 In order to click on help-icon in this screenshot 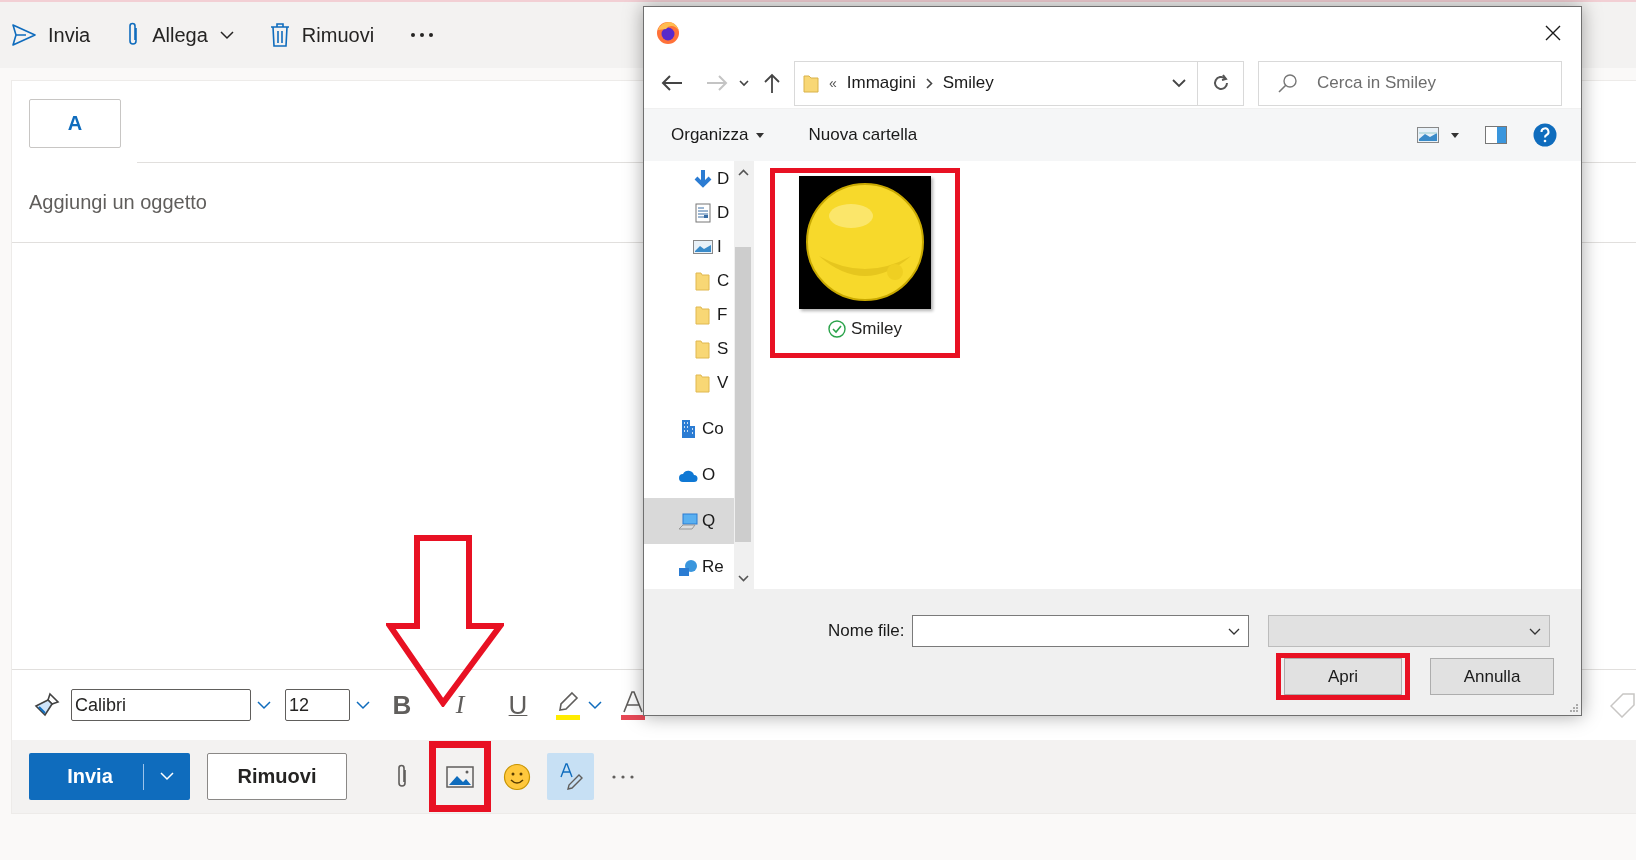, I will do `click(1545, 135)`.